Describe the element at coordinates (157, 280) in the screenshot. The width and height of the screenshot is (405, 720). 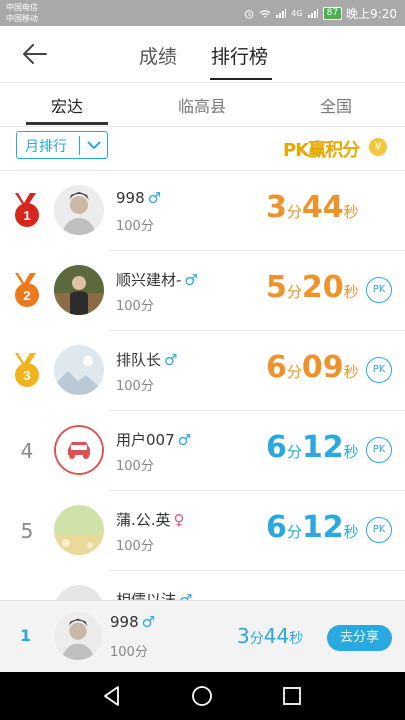
I see `player-name: 顺兴建材- ♂` at that location.